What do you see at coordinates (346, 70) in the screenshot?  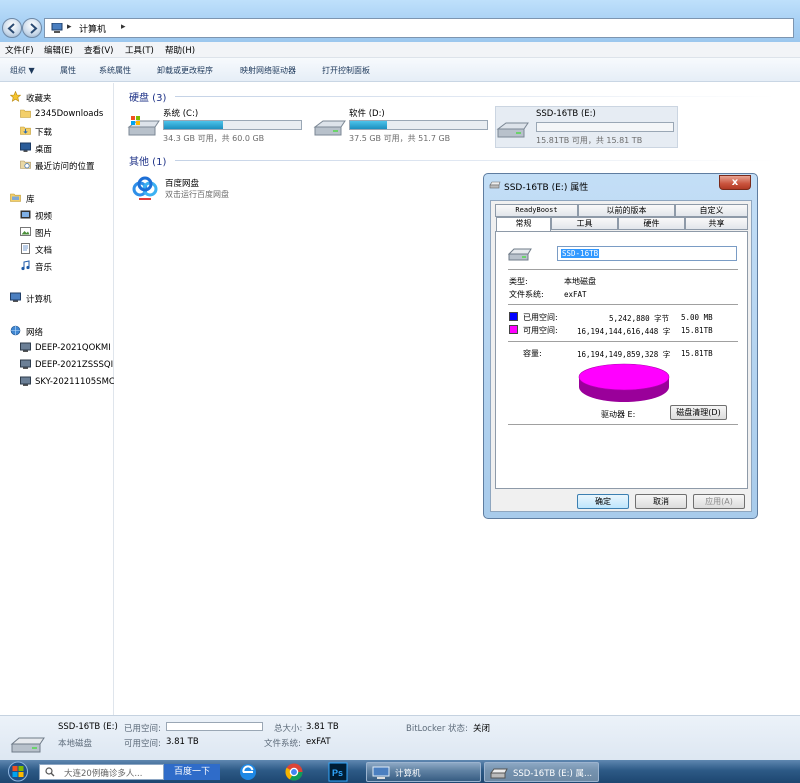 I see `open-control-panel-button: 打开控制面板` at bounding box center [346, 70].